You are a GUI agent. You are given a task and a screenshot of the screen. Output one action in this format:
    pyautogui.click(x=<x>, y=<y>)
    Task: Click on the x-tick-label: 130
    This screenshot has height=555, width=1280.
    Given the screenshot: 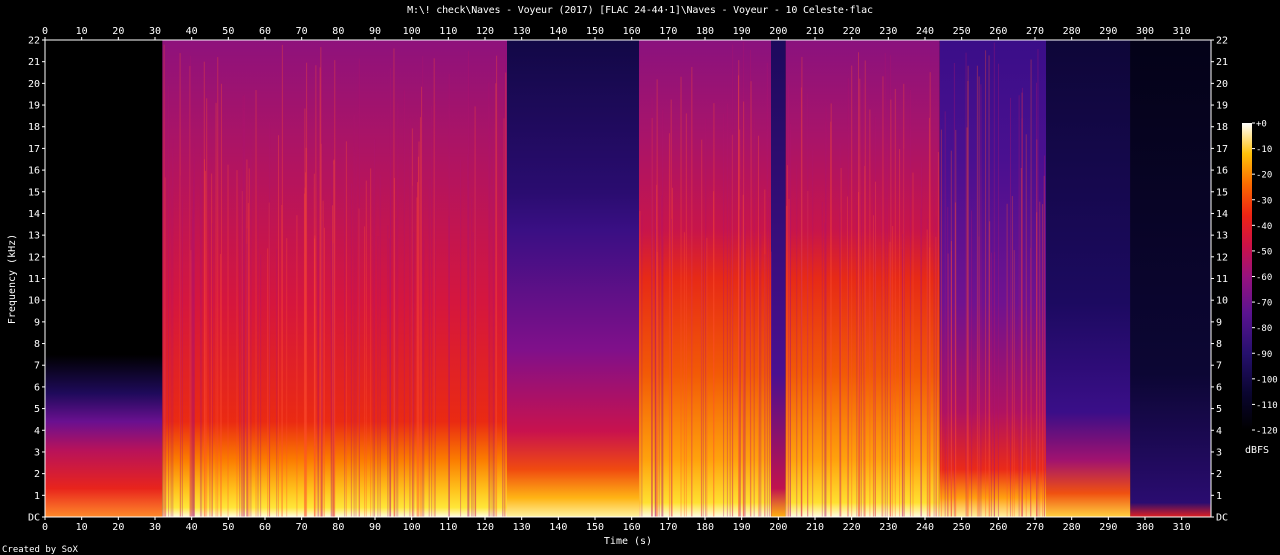 What is the action you would take?
    pyautogui.click(x=522, y=31)
    